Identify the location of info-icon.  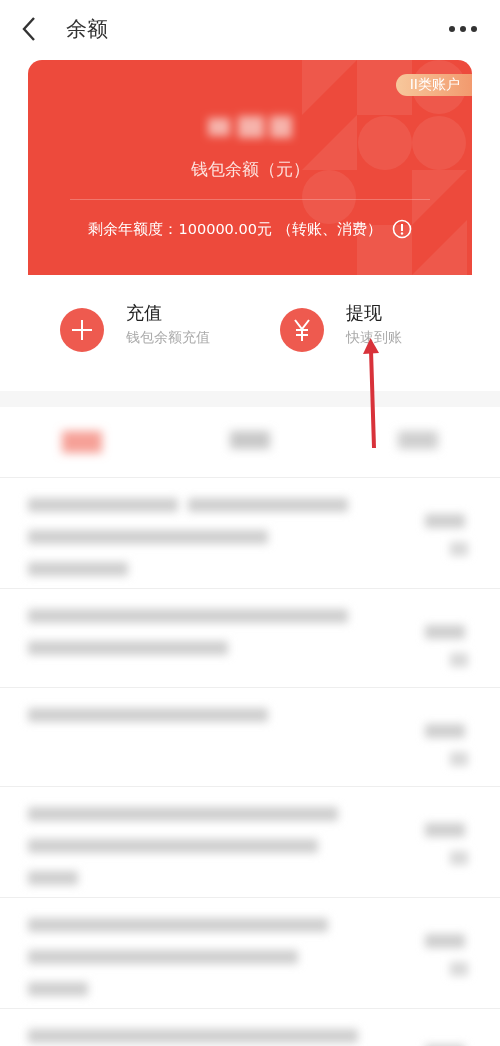
(401, 229).